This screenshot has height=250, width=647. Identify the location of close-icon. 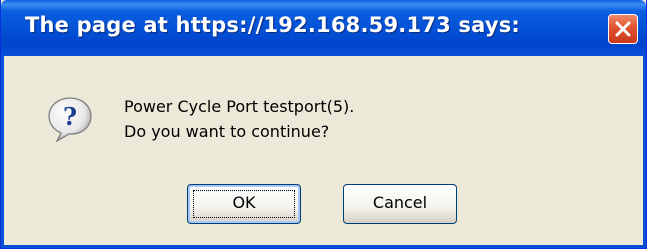
(623, 29).